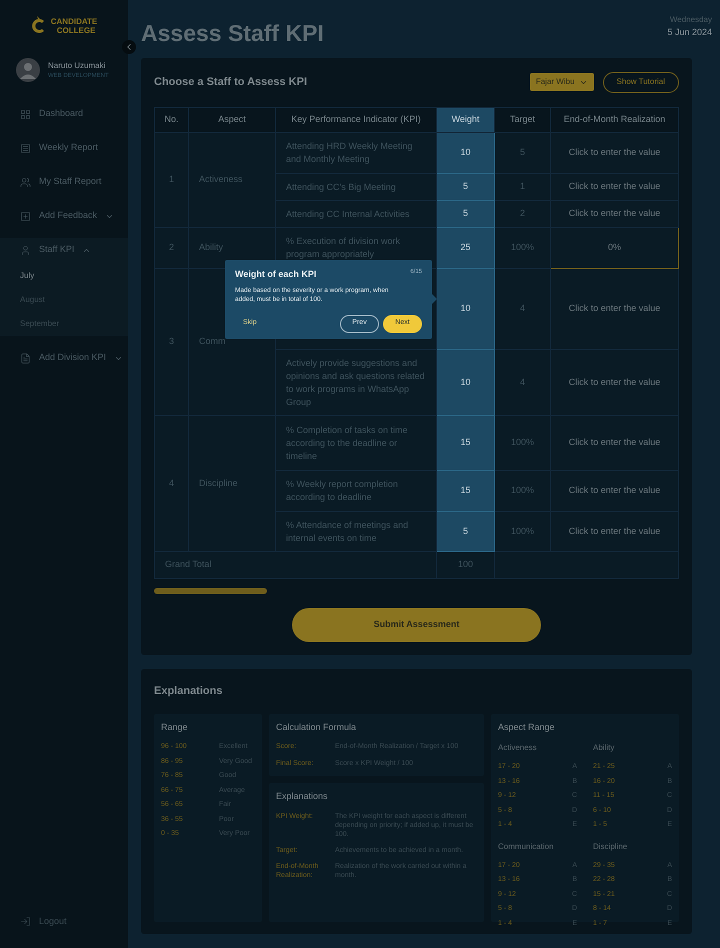 The width and height of the screenshot is (720, 948). What do you see at coordinates (25, 250) in the screenshot?
I see `person-icon` at bounding box center [25, 250].